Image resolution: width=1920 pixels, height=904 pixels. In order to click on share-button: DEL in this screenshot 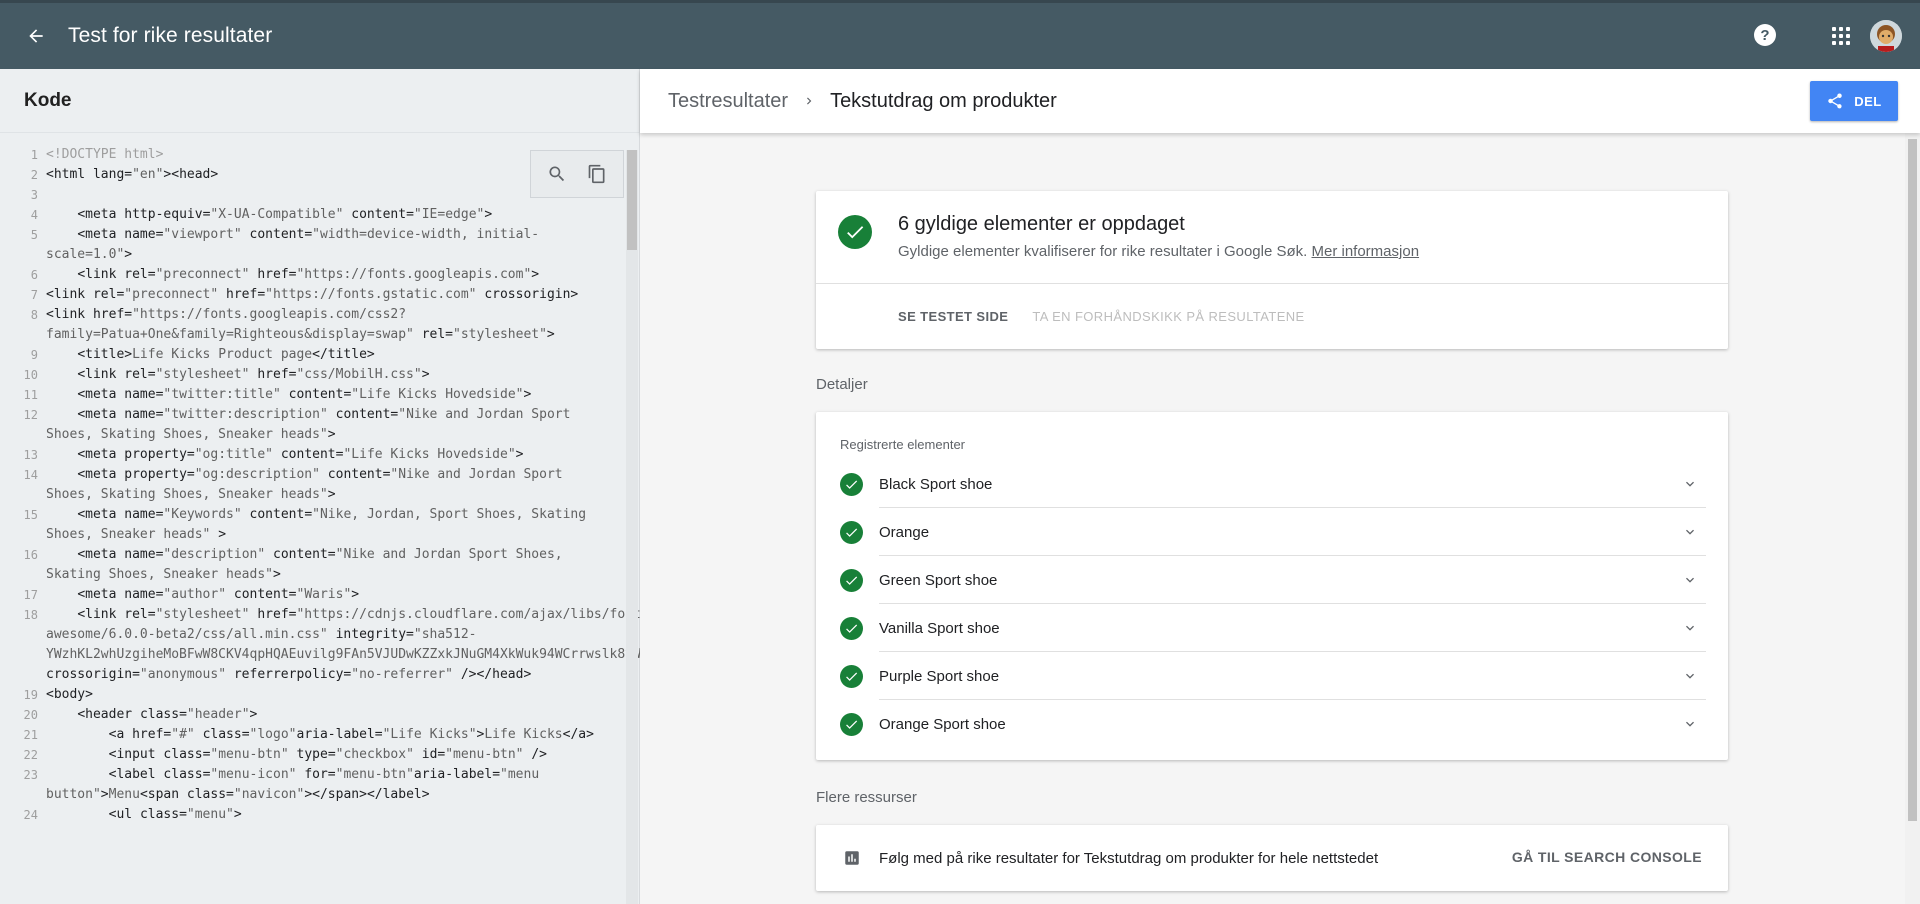, I will do `click(1854, 101)`.